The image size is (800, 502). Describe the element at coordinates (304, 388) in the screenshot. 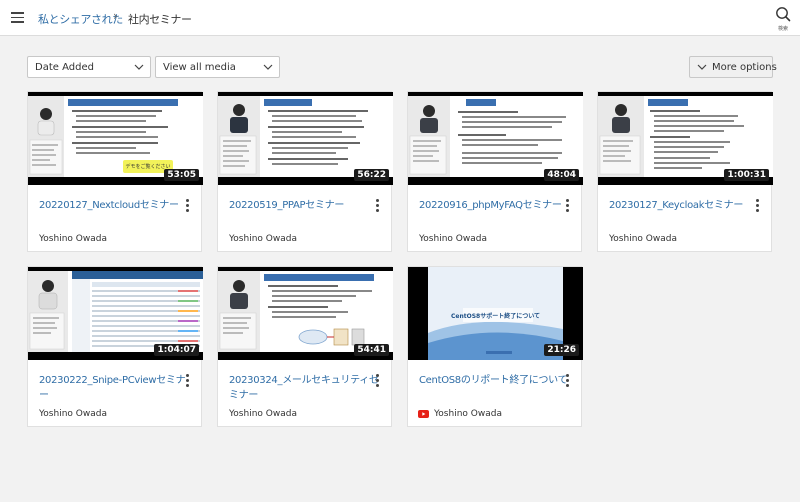

I see `video-title: 20230324_メールセキュリティセミナー` at that location.